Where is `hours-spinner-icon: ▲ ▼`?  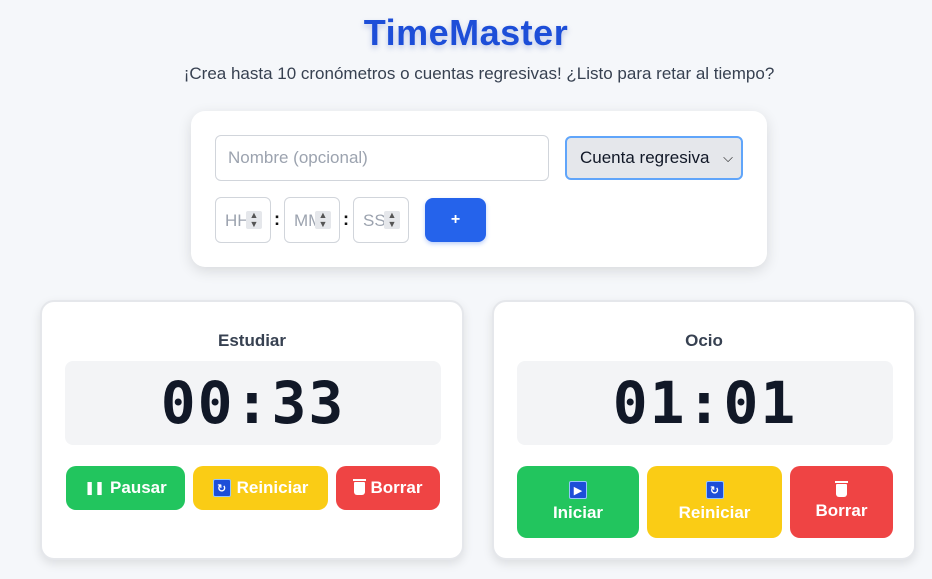 hours-spinner-icon: ▲ ▼ is located at coordinates (254, 220).